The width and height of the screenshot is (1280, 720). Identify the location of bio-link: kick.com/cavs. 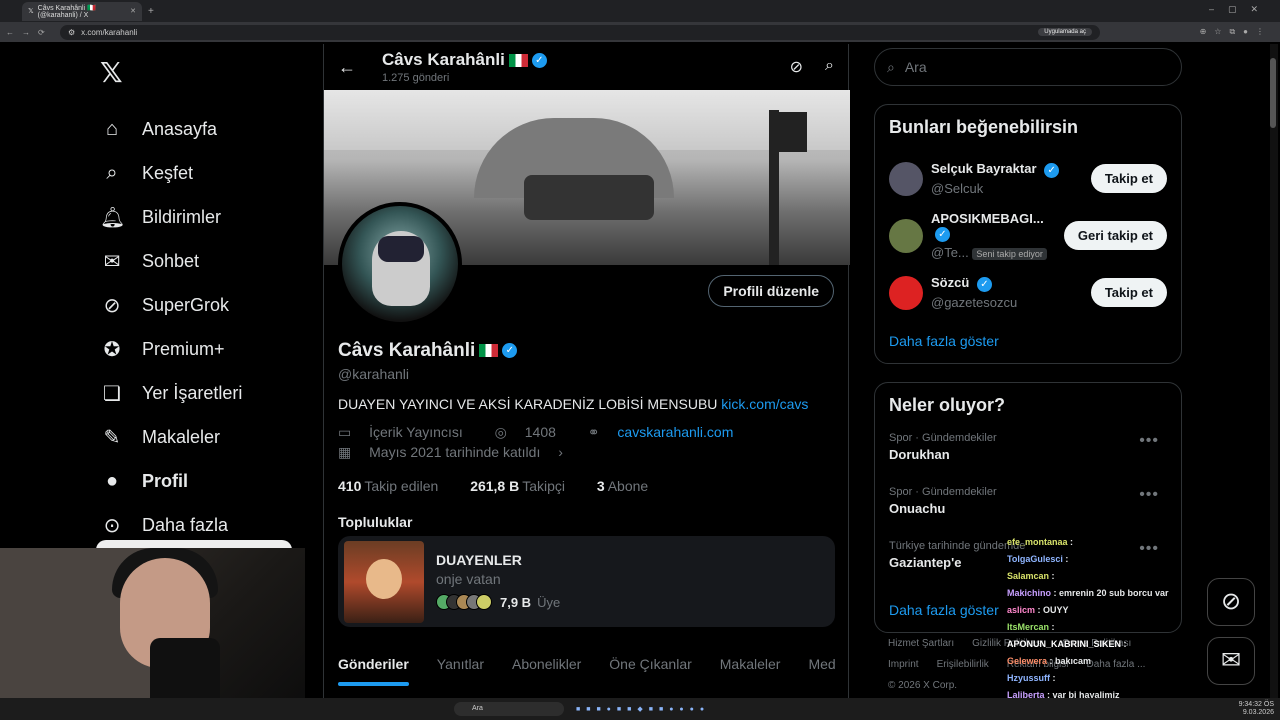
(764, 404).